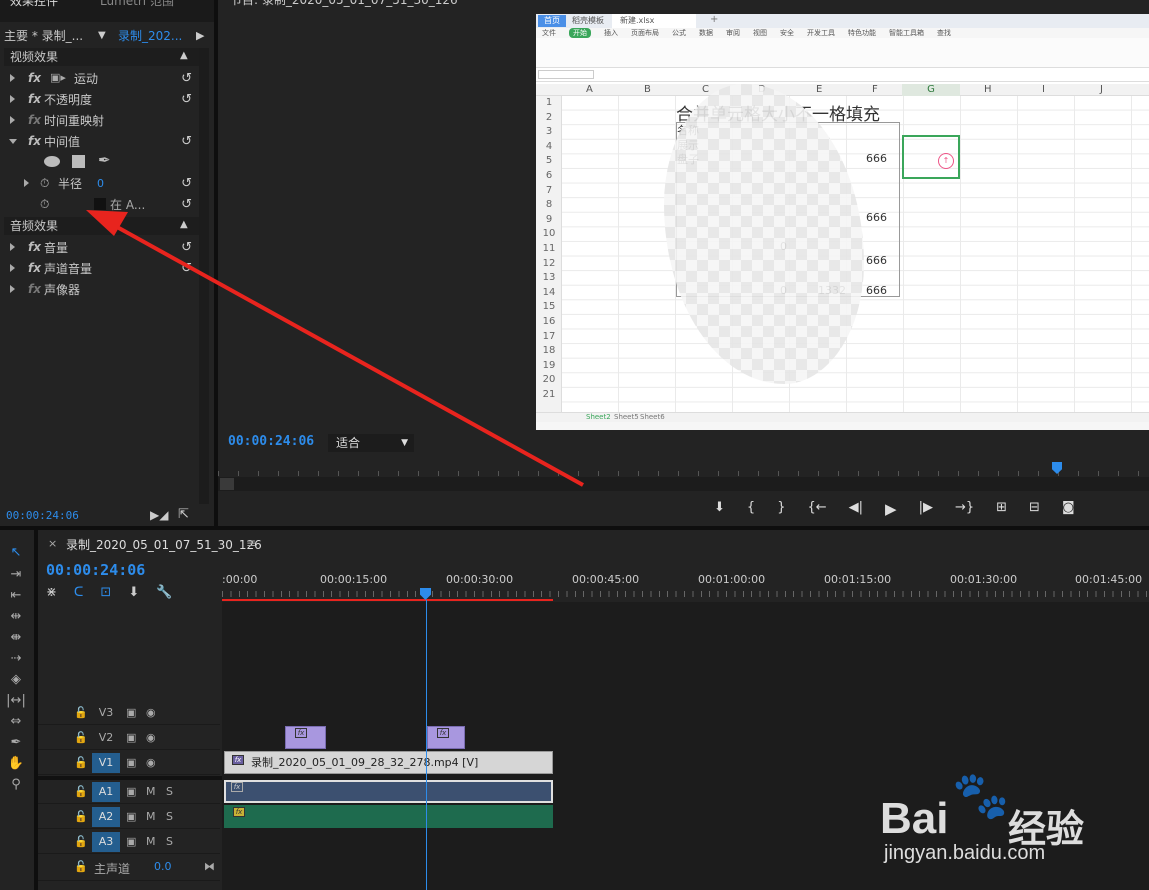  What do you see at coordinates (105, 592) in the screenshot?
I see `linked-select-icon: ⊡` at bounding box center [105, 592].